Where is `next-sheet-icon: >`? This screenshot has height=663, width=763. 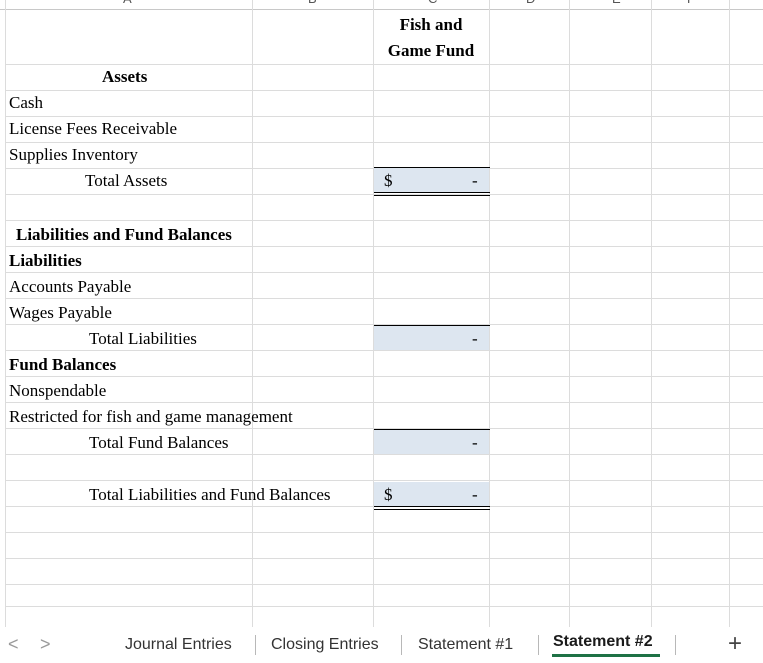 next-sheet-icon: > is located at coordinates (45, 642).